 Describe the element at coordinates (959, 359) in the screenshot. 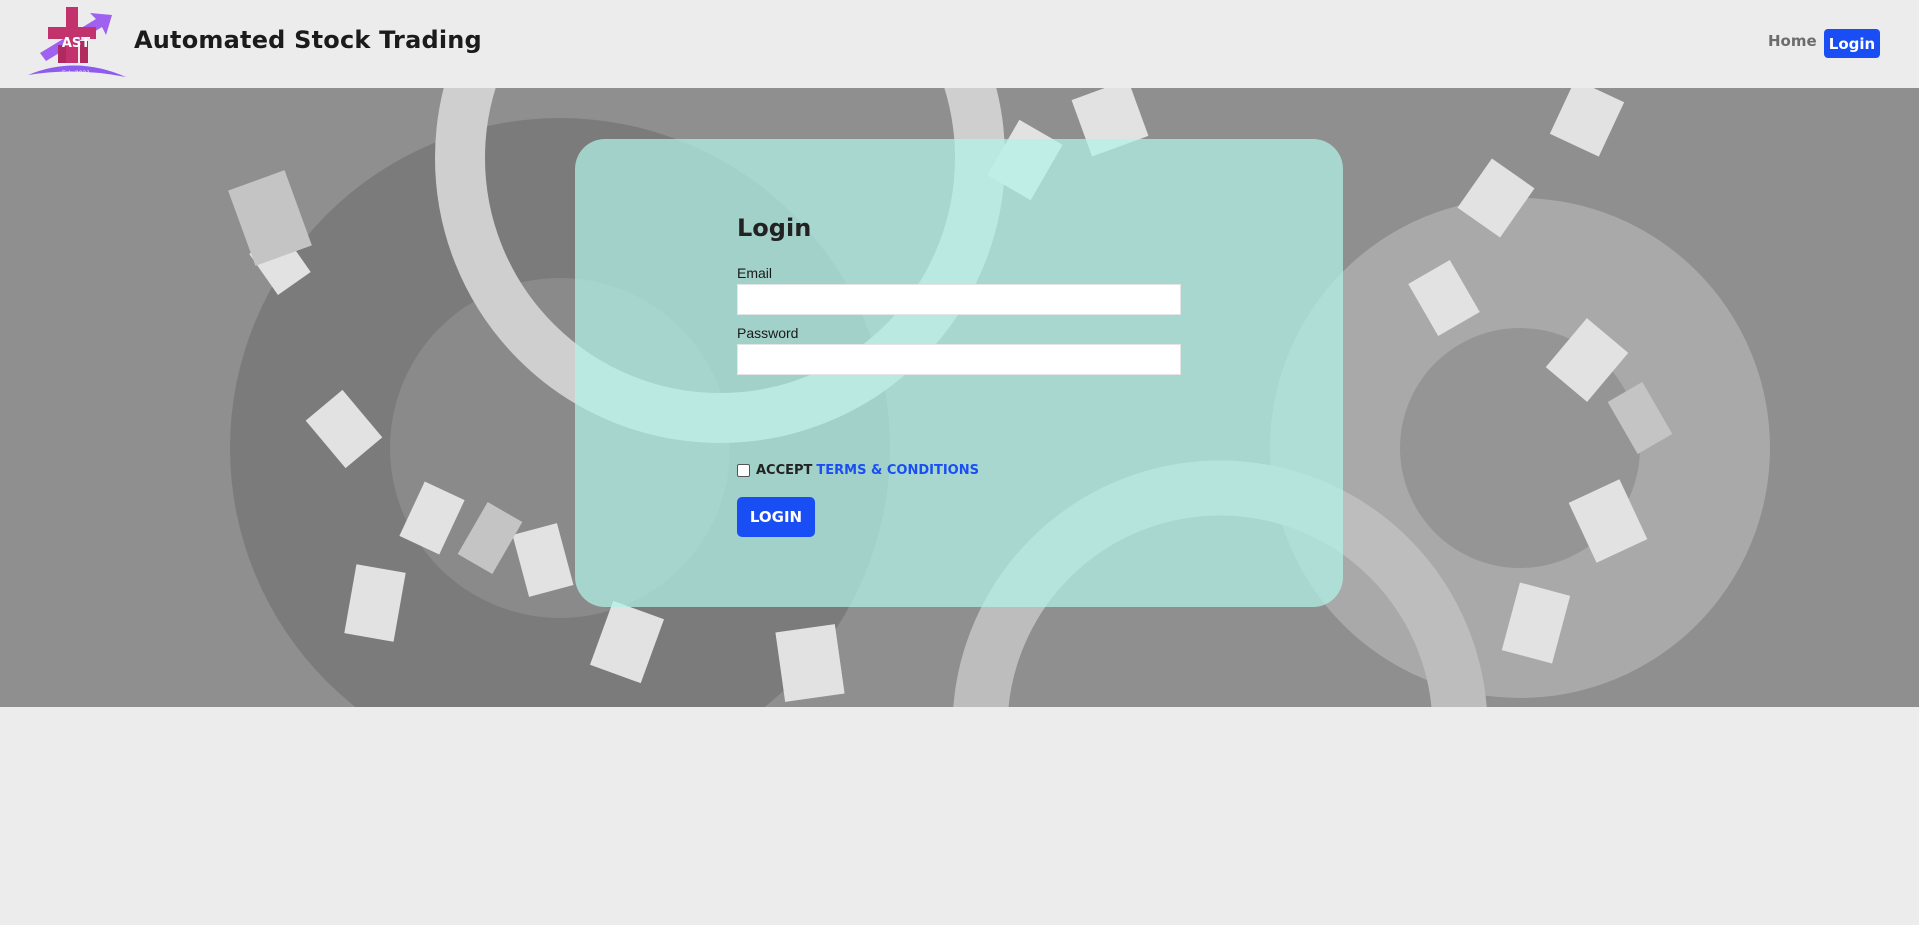

I see `password-field` at that location.